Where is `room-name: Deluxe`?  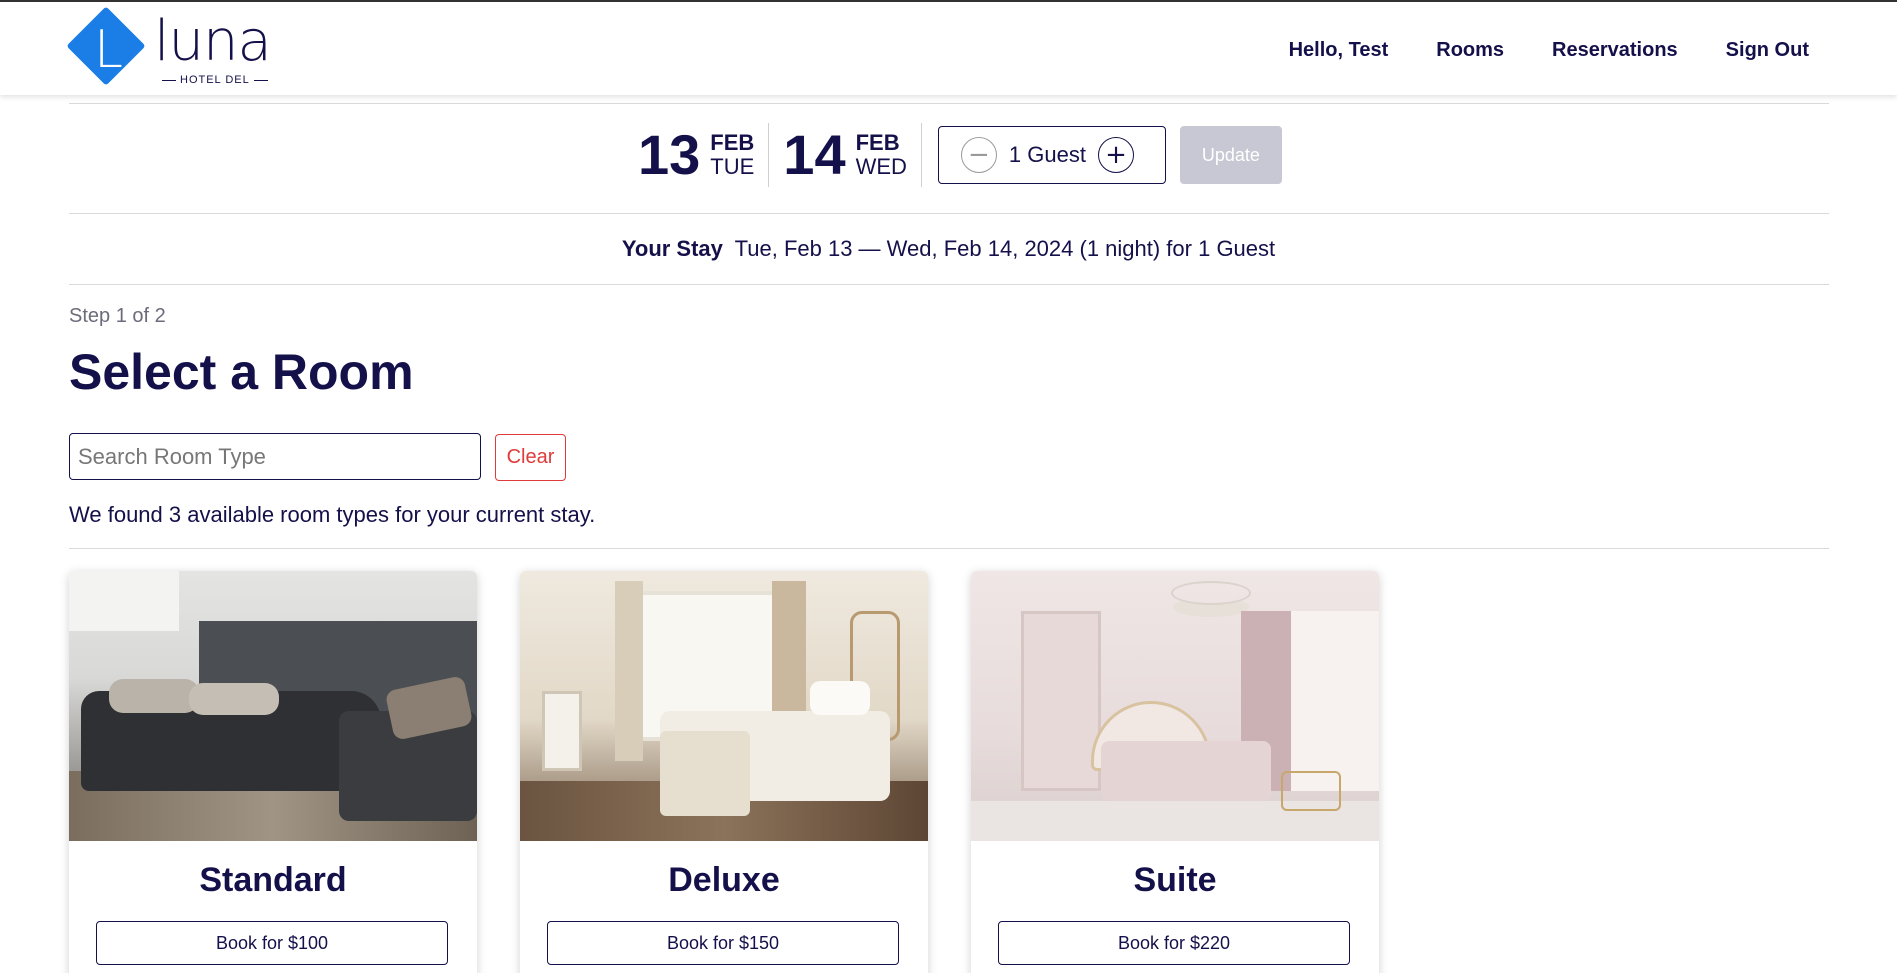 room-name: Deluxe is located at coordinates (724, 880).